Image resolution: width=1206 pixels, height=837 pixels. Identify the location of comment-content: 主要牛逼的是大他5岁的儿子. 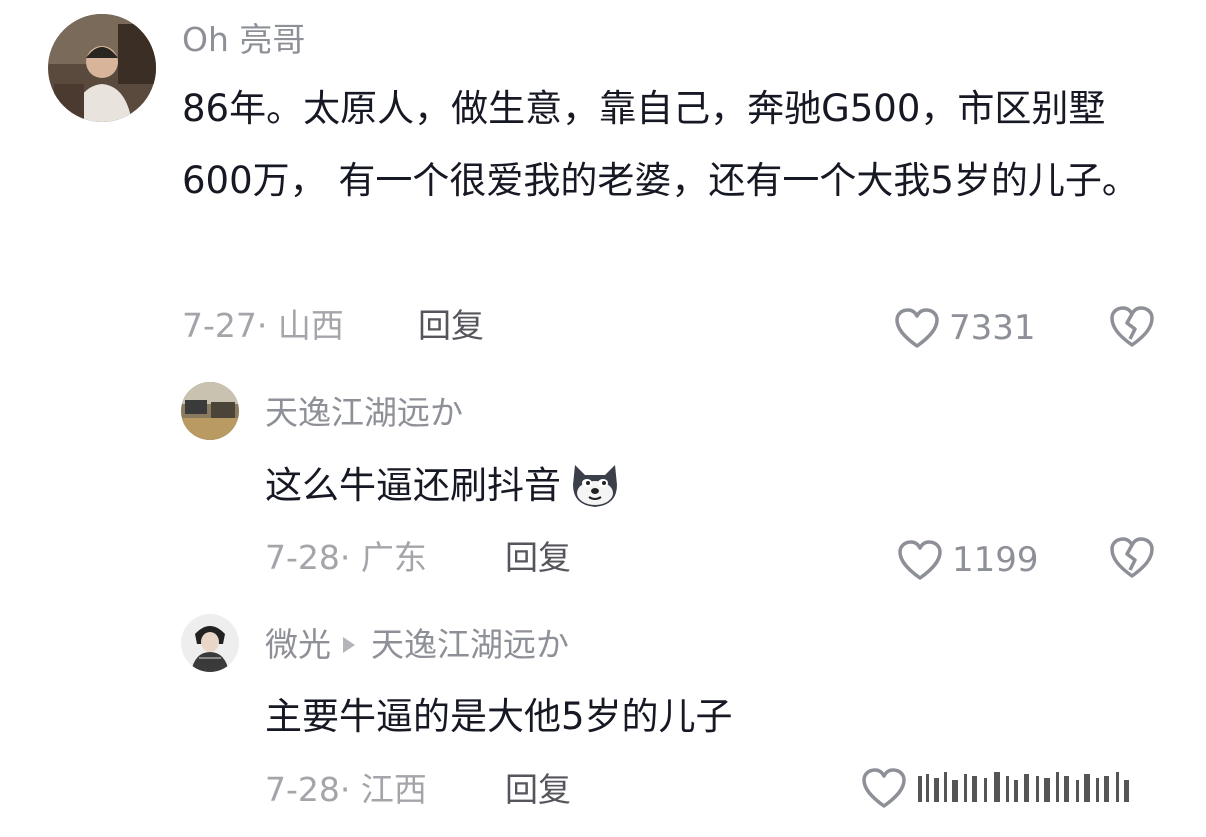
(499, 716).